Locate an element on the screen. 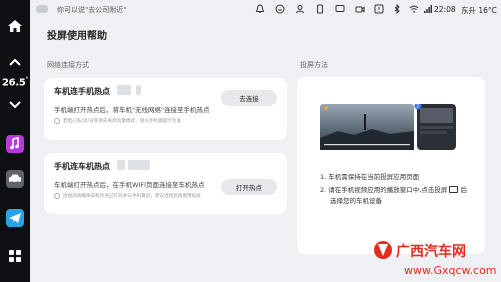  temperature-up-icon is located at coordinates (15, 62).